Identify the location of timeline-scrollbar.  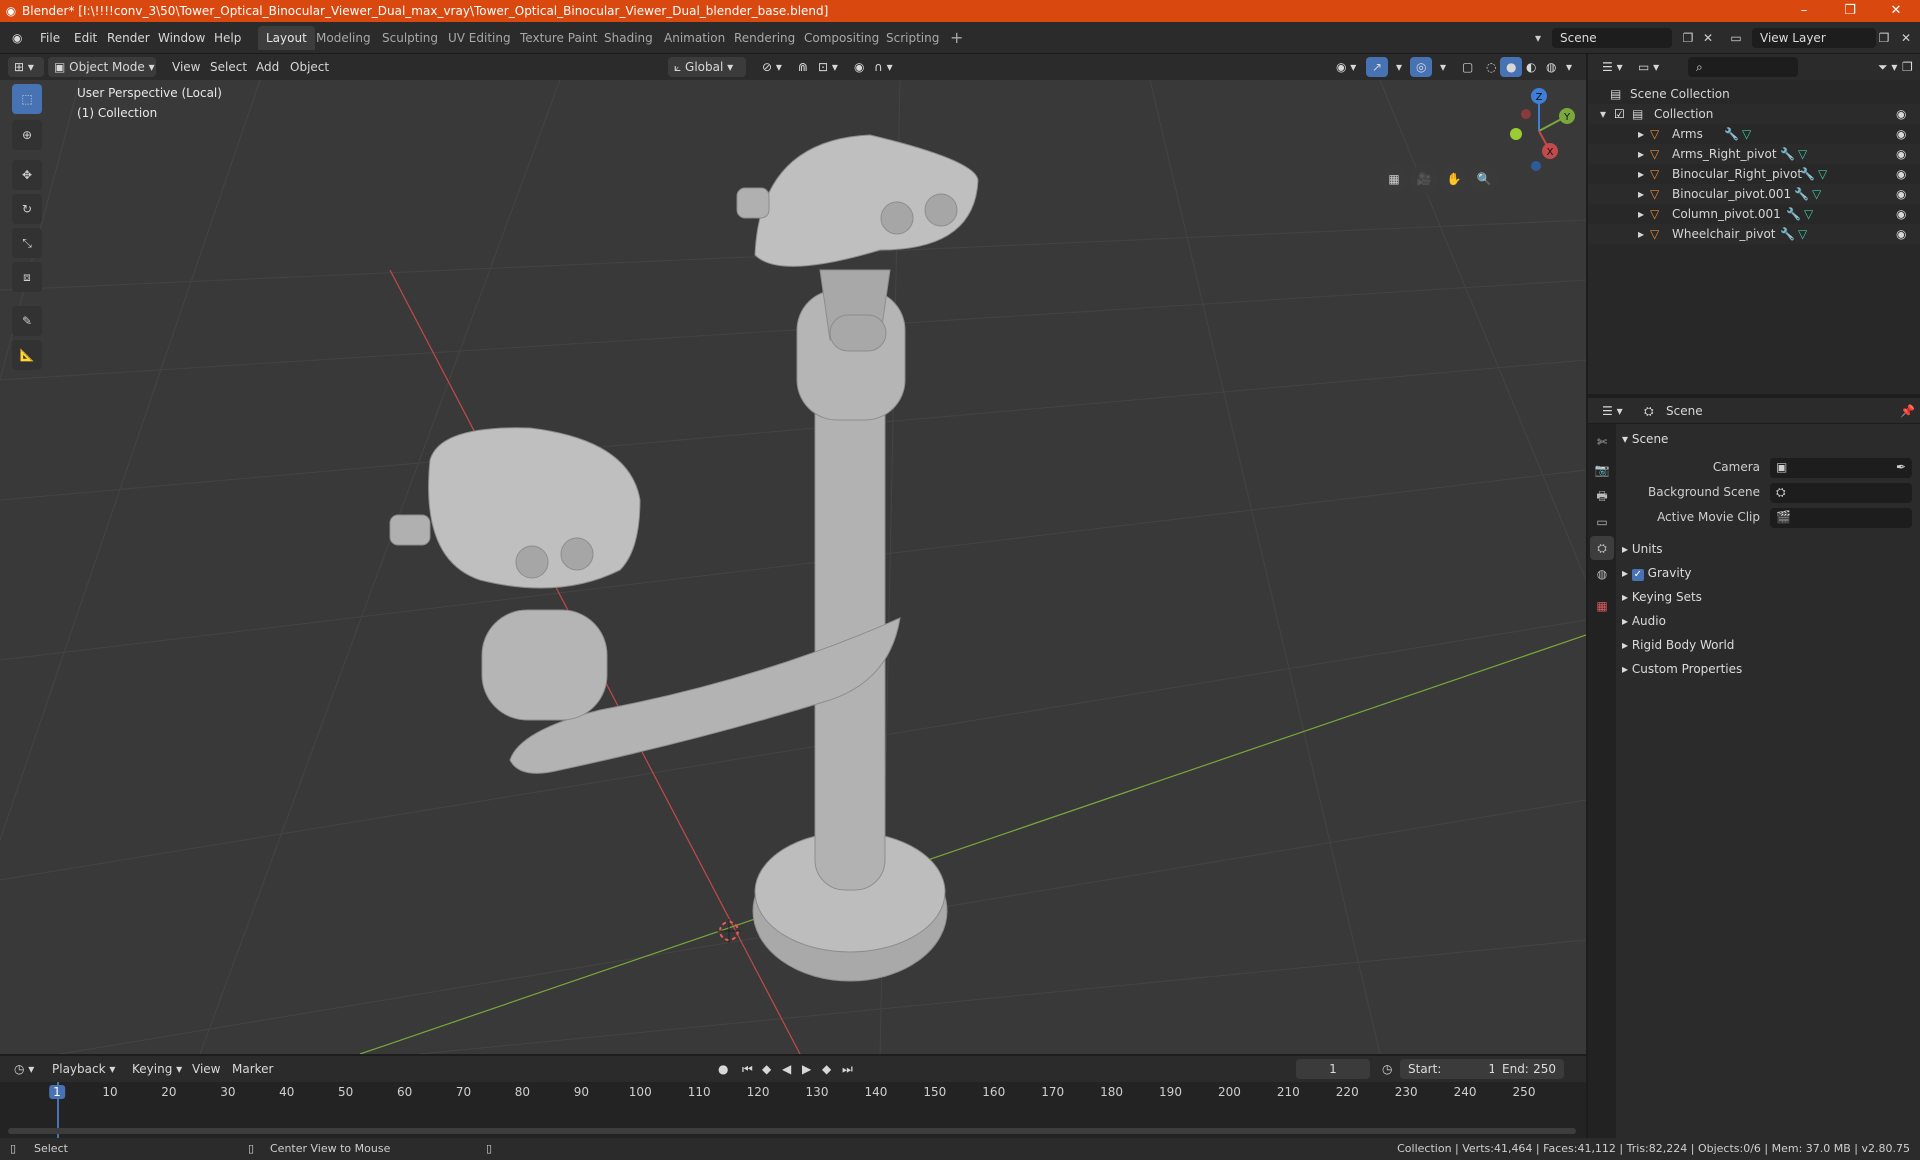
(792, 1131).